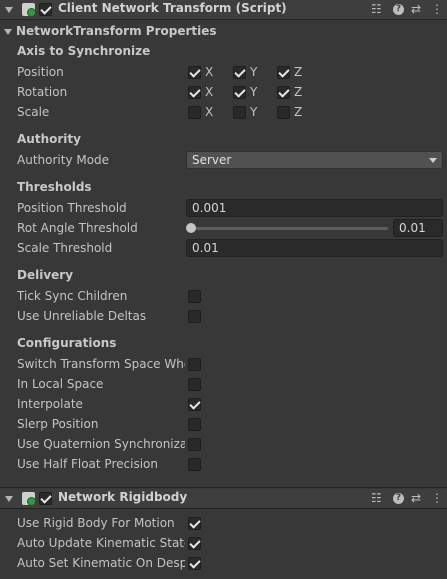  I want to click on rot-angle-slider-track, so click(289, 228).